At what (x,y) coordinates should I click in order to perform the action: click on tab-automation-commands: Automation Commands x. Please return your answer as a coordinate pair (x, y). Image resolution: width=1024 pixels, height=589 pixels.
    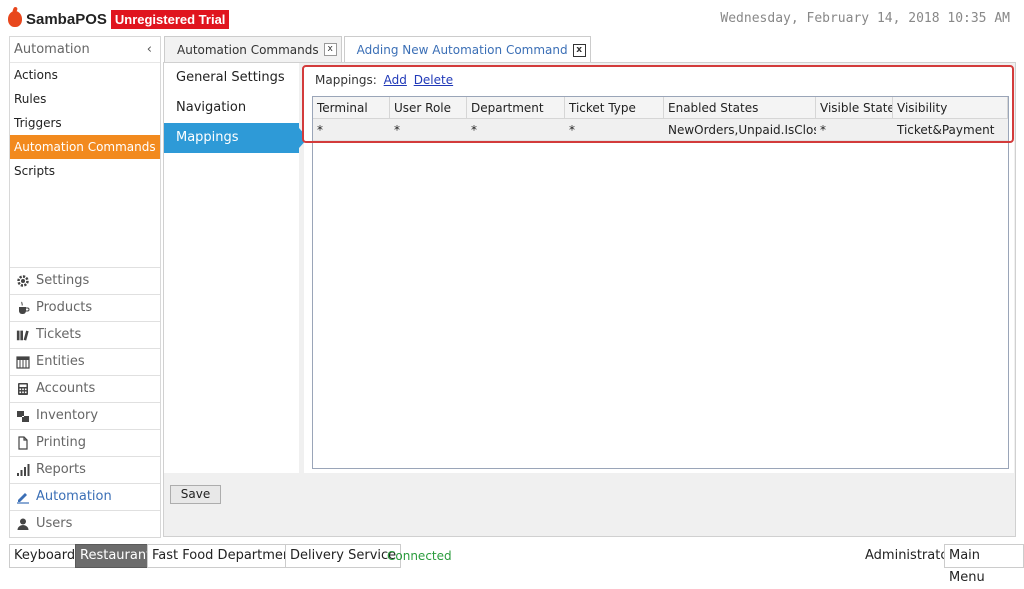
    Looking at the image, I should click on (253, 49).